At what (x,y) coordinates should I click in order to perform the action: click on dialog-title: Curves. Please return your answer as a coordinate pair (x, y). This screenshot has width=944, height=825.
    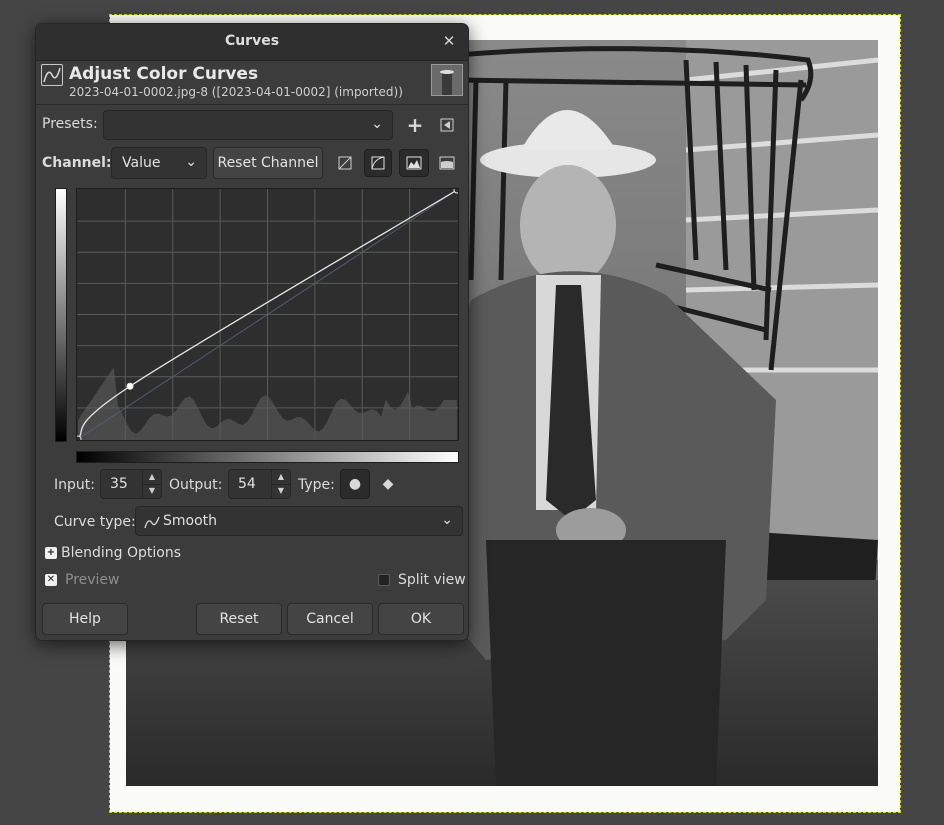
    Looking at the image, I should click on (252, 41).